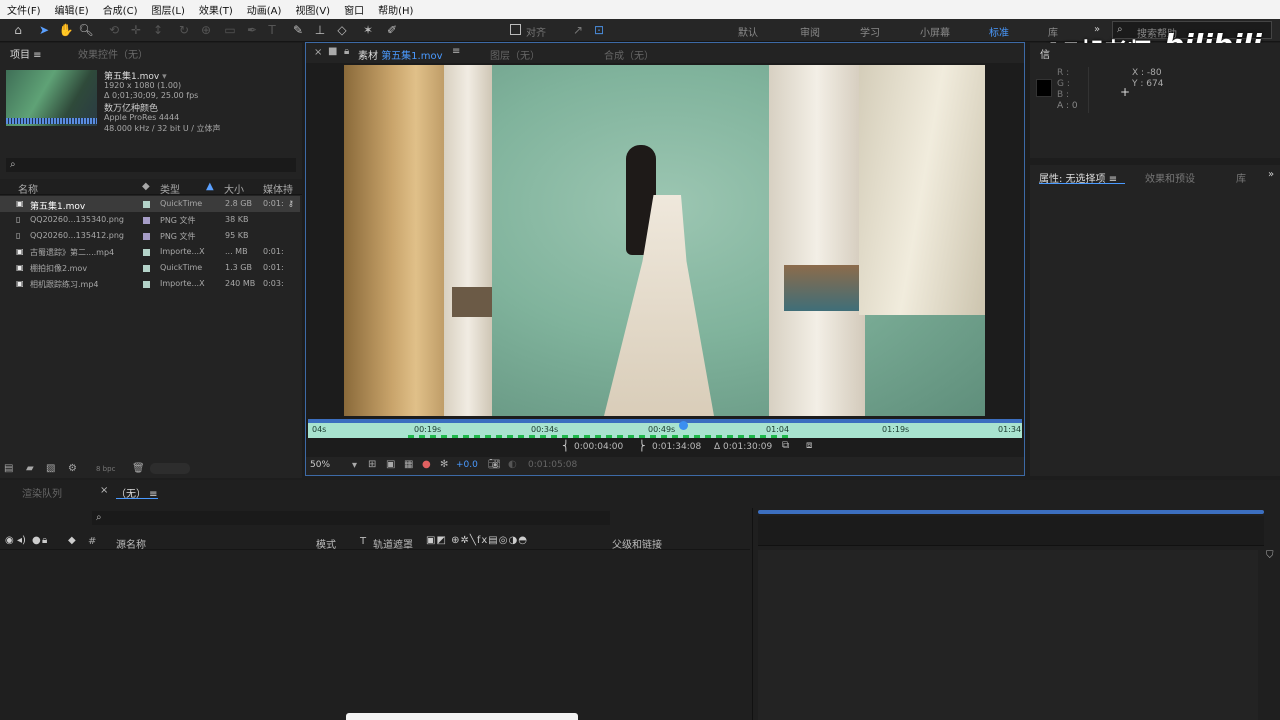 This screenshot has height=720, width=1280. Describe the element at coordinates (785, 445) in the screenshot. I see `ripple-insert-icon: ⧉` at that location.